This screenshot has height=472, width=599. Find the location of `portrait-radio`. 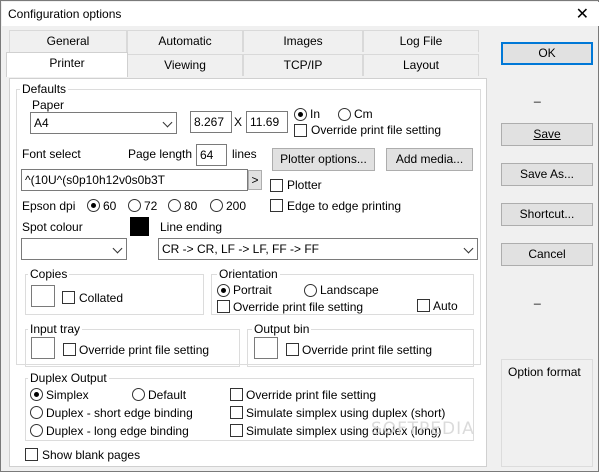

portrait-radio is located at coordinates (223, 290).